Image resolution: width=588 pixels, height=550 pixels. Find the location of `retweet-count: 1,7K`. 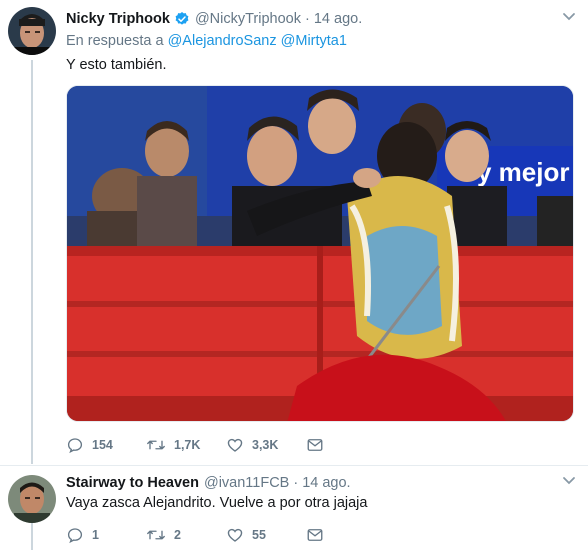

retweet-count: 1,7K is located at coordinates (187, 445).